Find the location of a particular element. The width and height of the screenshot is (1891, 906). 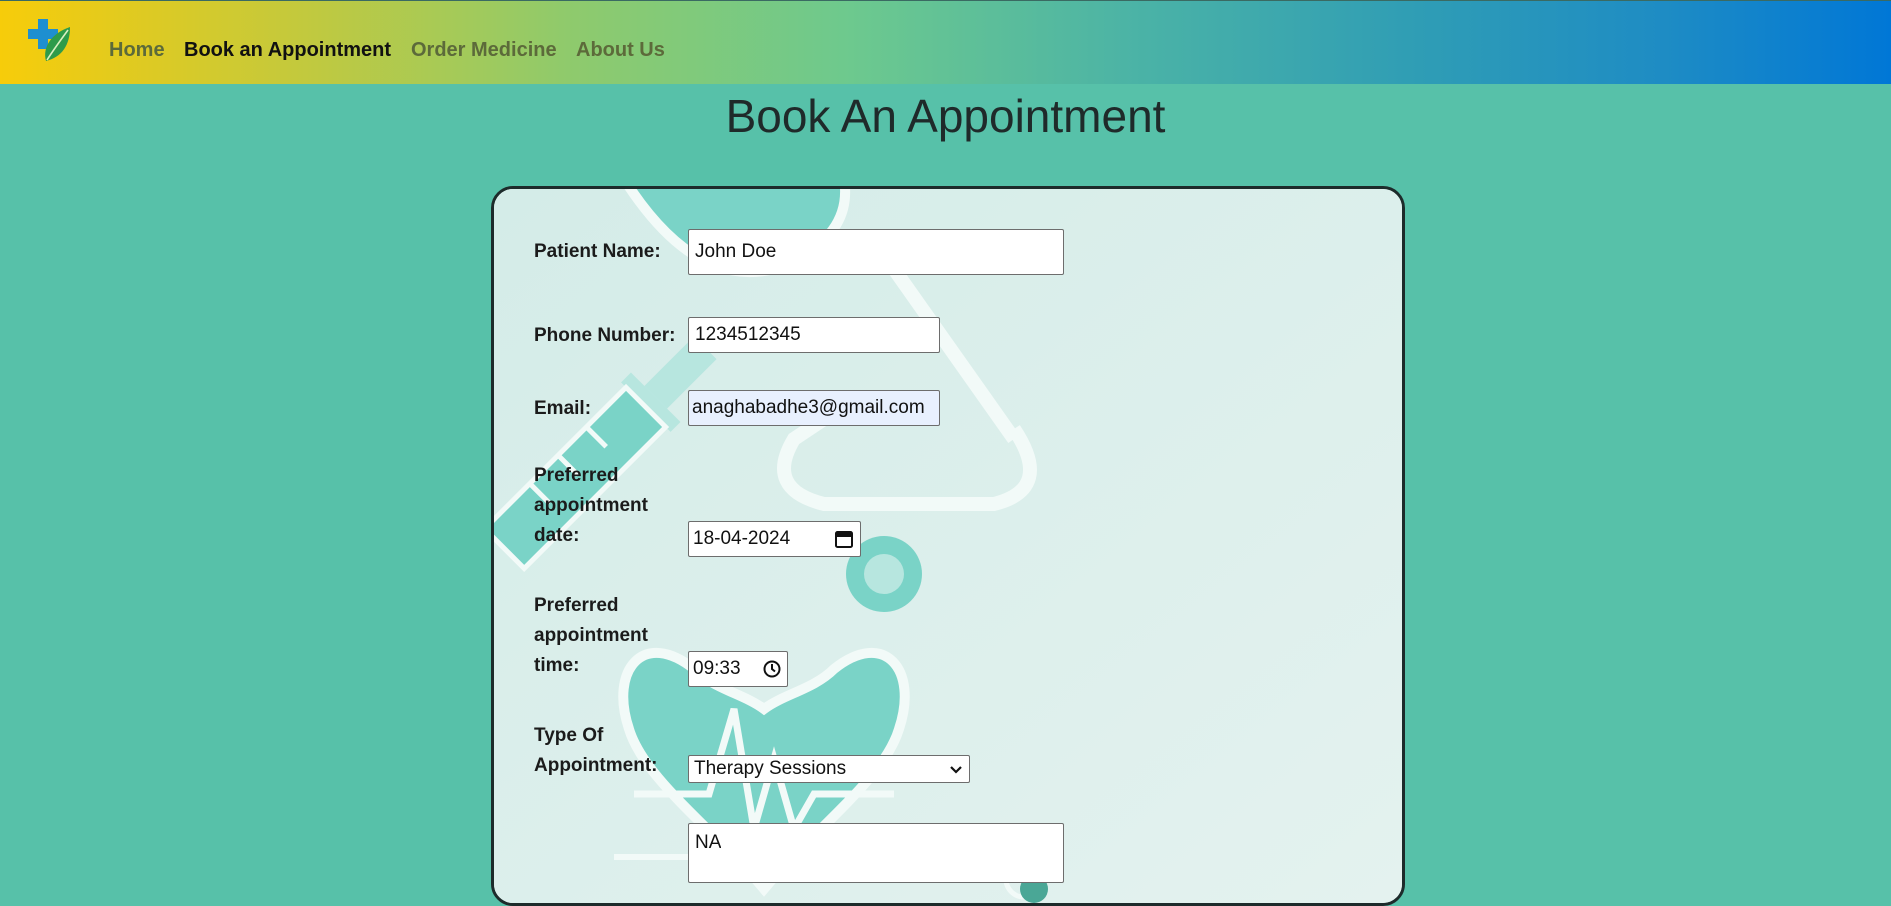

preferred-date-label: Preferred appointment date: is located at coordinates (591, 506).